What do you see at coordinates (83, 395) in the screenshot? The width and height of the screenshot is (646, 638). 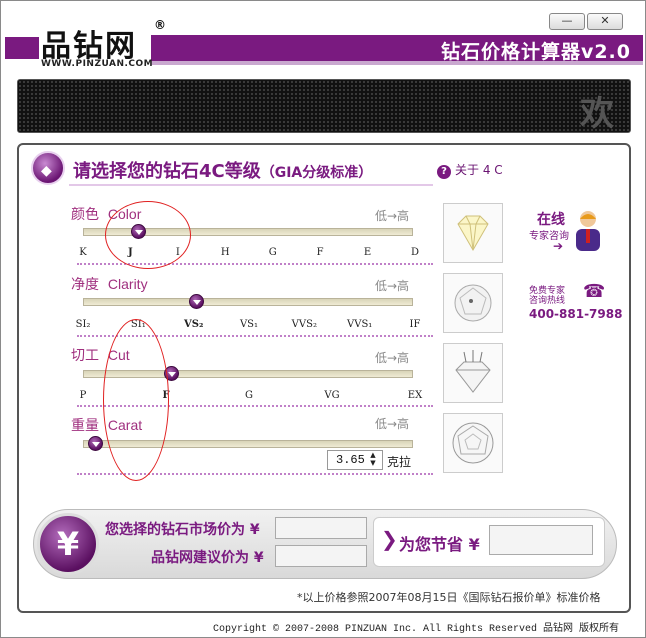 I see `tick-label: P` at bounding box center [83, 395].